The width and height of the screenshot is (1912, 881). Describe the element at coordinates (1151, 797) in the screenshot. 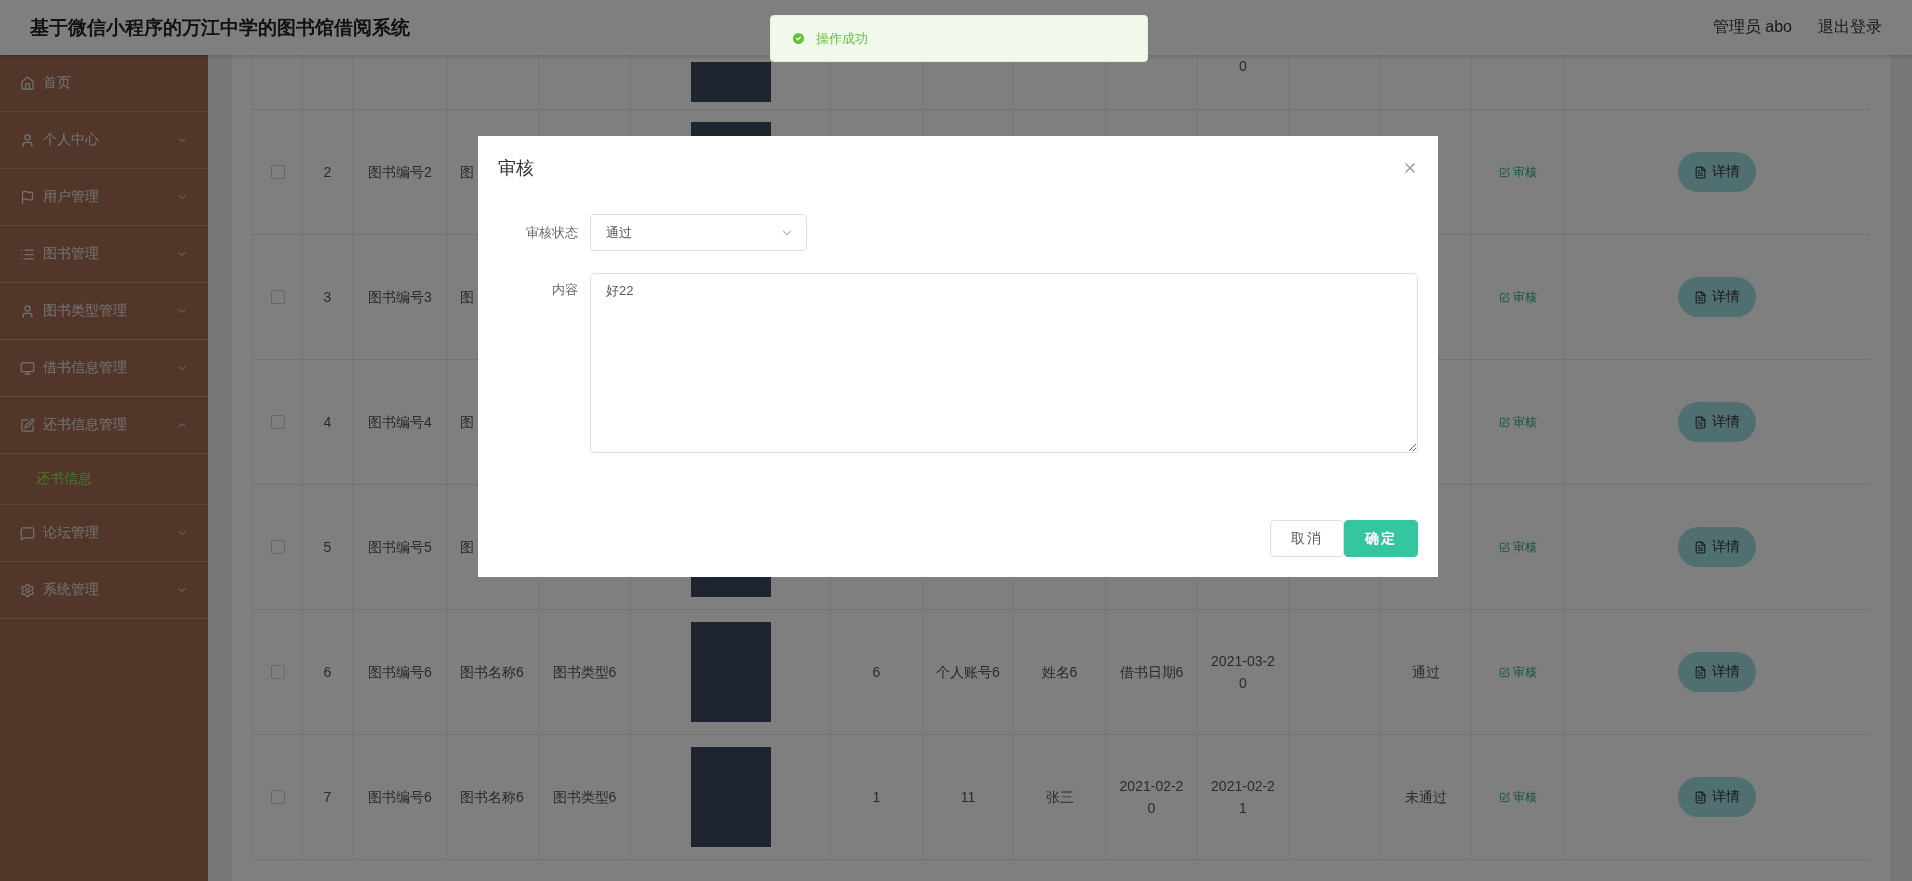

I see `table-cell-text: 2021-02-20` at that location.